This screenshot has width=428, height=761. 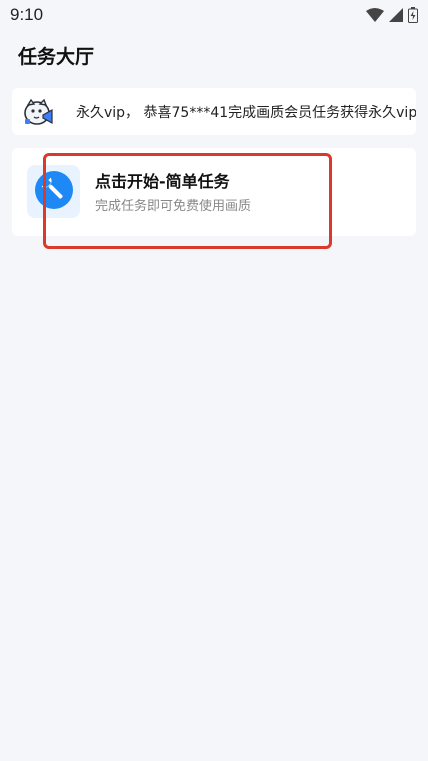 What do you see at coordinates (413, 15) in the screenshot?
I see `battery-icon` at bounding box center [413, 15].